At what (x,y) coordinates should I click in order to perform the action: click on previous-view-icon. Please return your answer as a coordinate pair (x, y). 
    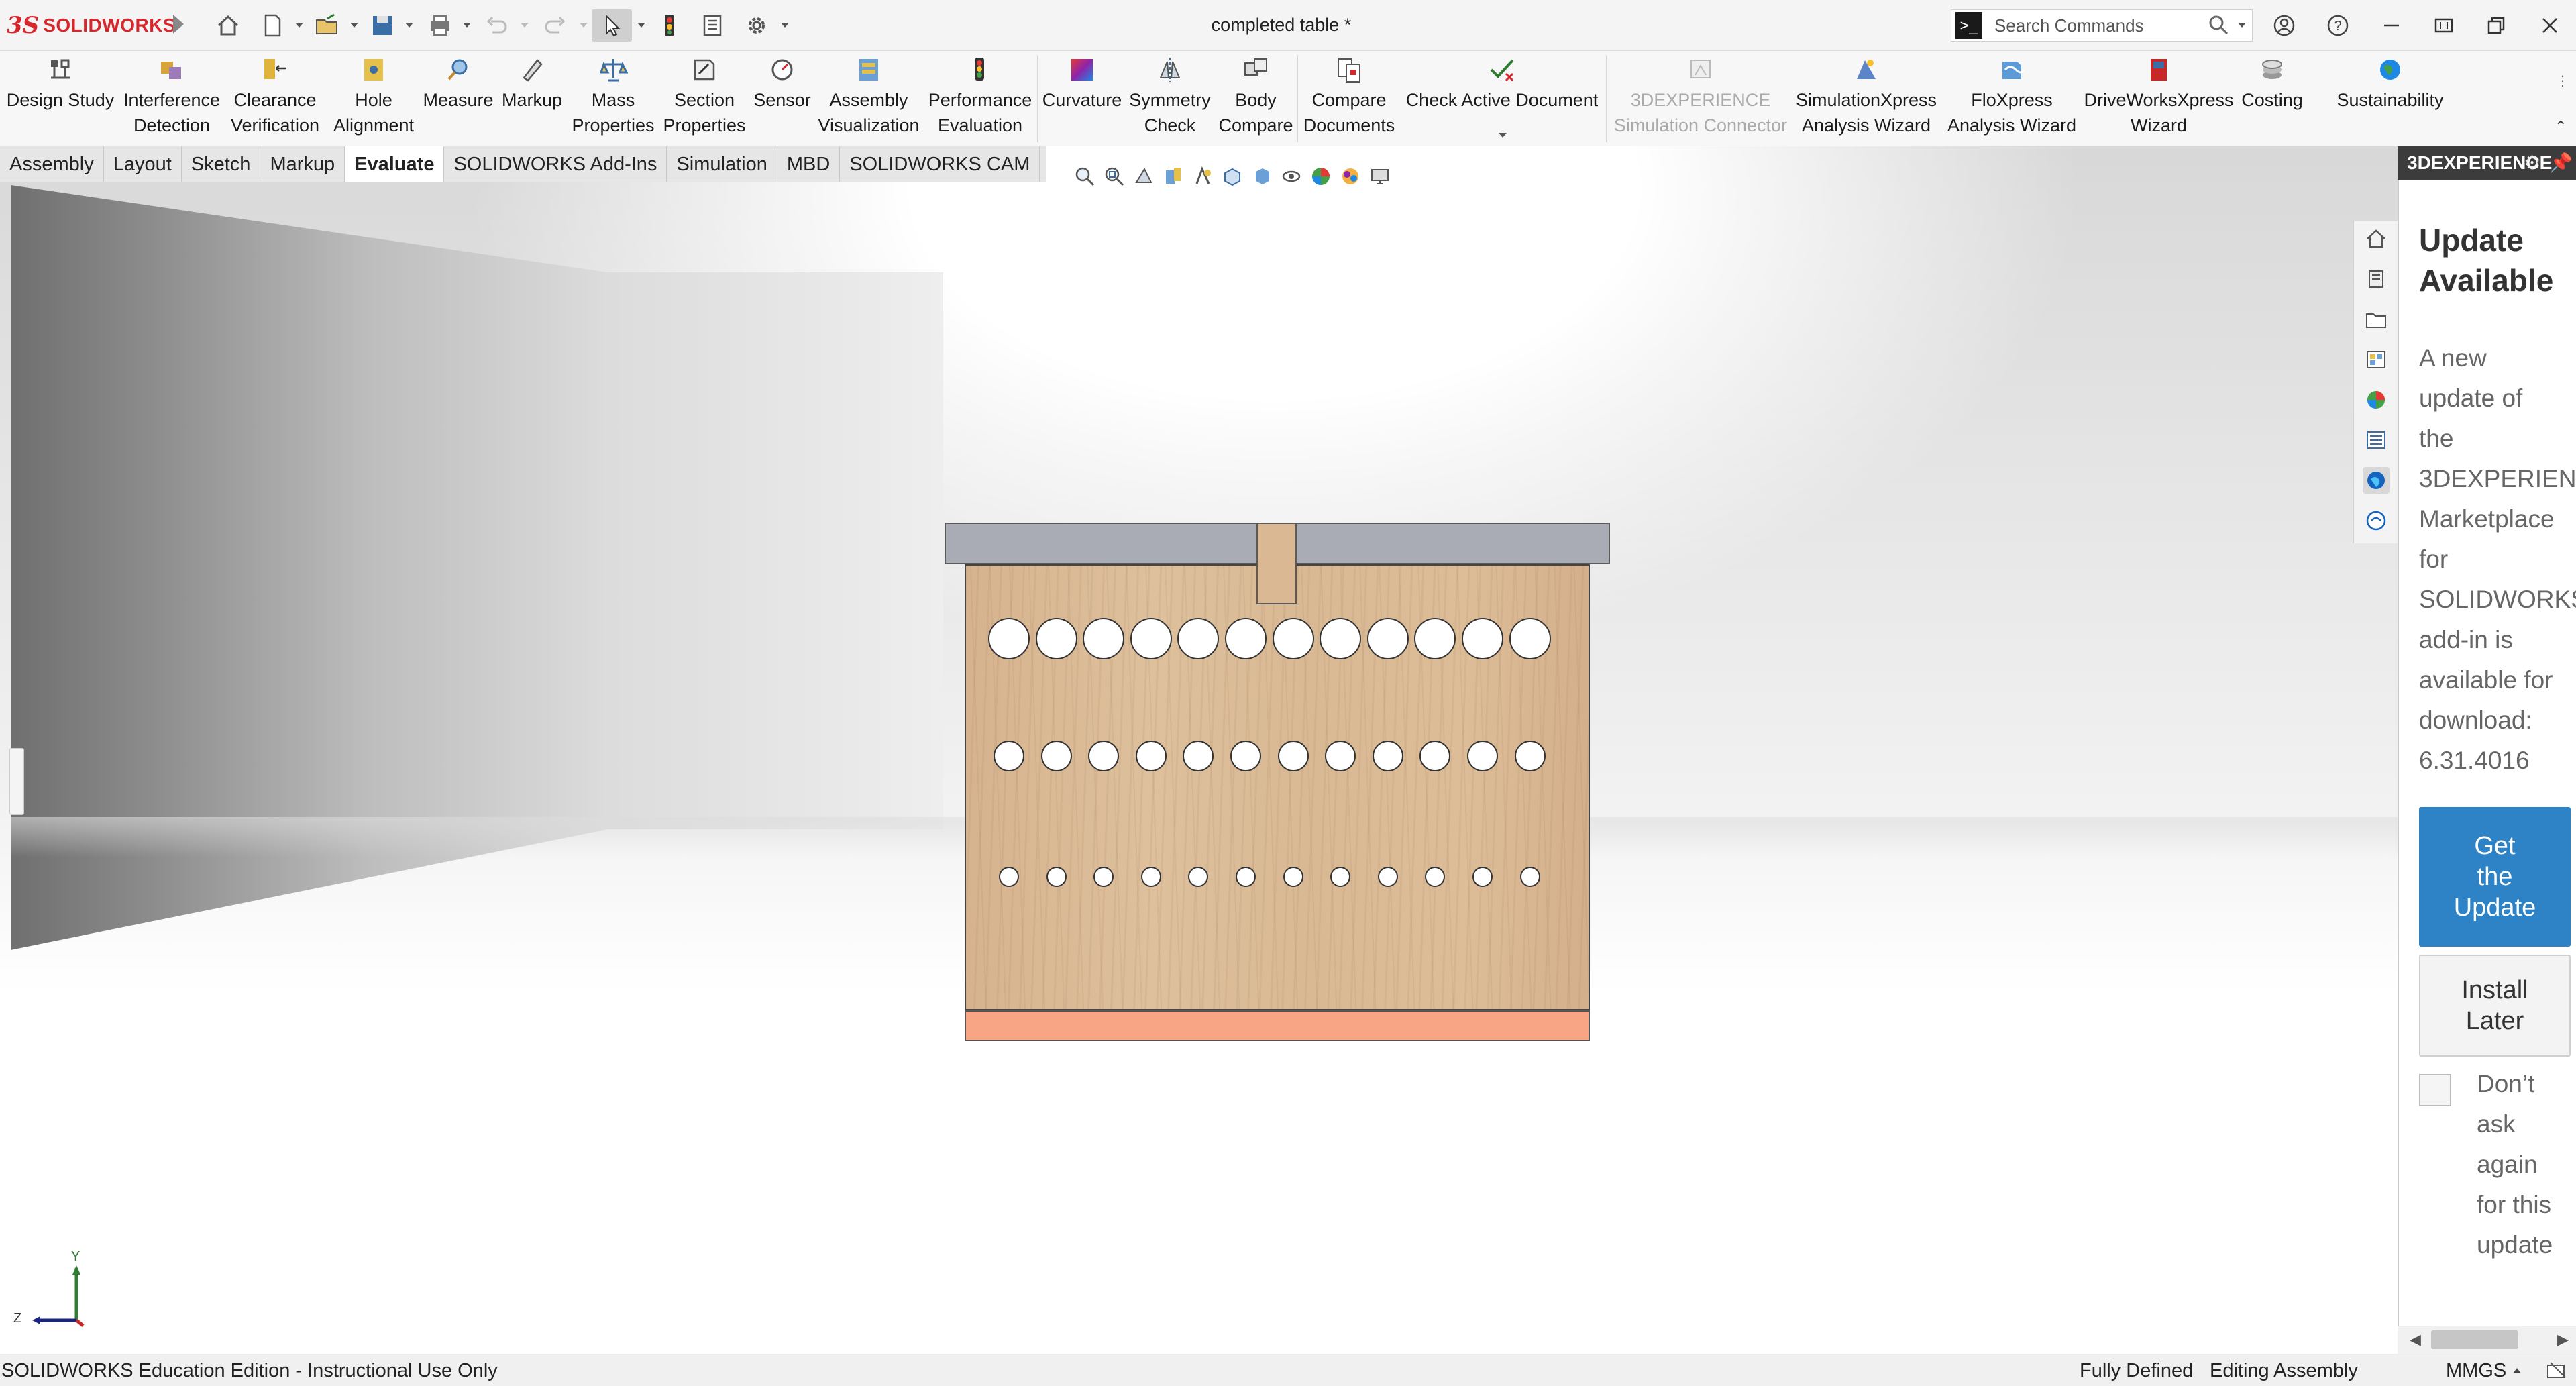
    Looking at the image, I should click on (1144, 176).